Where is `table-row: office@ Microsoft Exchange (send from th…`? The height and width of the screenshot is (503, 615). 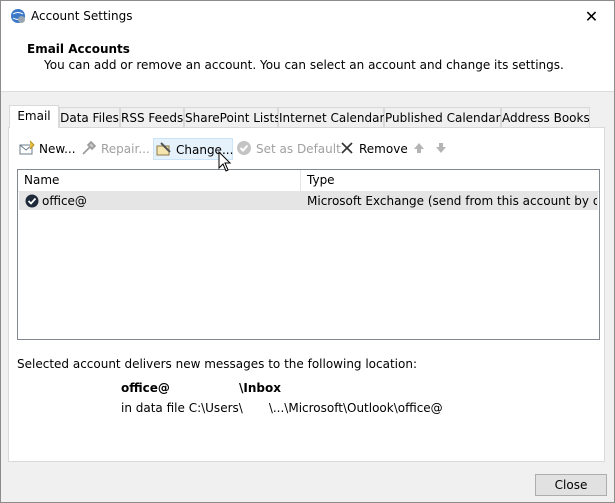
table-row: office@ Microsoft Exchange (send from th… is located at coordinates (308, 201).